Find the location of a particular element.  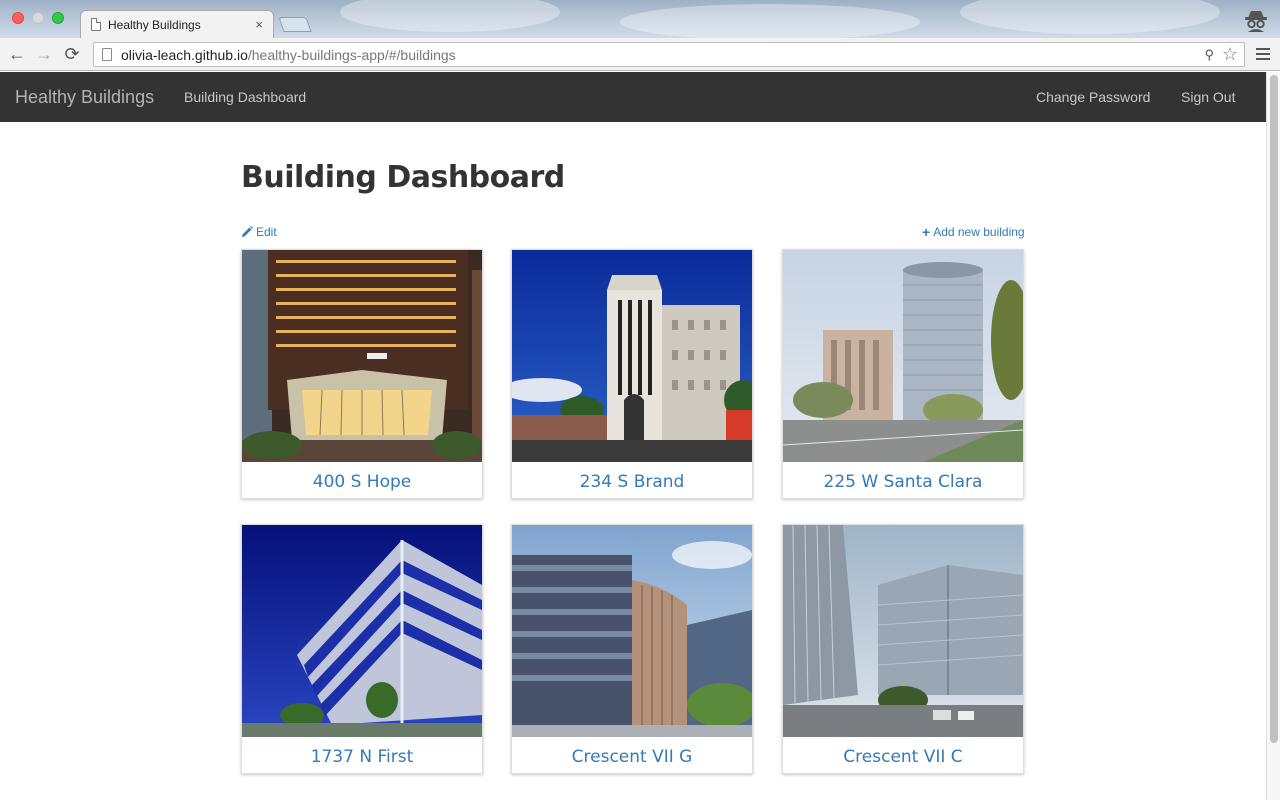

building-card: 234 S Brand is located at coordinates (632, 374).